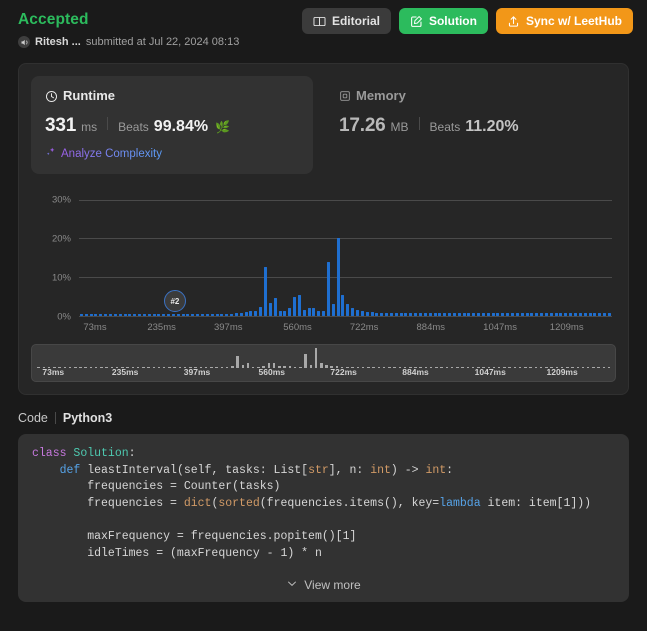 Image resolution: width=647 pixels, height=631 pixels. I want to click on memory-card: Memory 17.26 MB Beats 11.20%, so click(423, 125).